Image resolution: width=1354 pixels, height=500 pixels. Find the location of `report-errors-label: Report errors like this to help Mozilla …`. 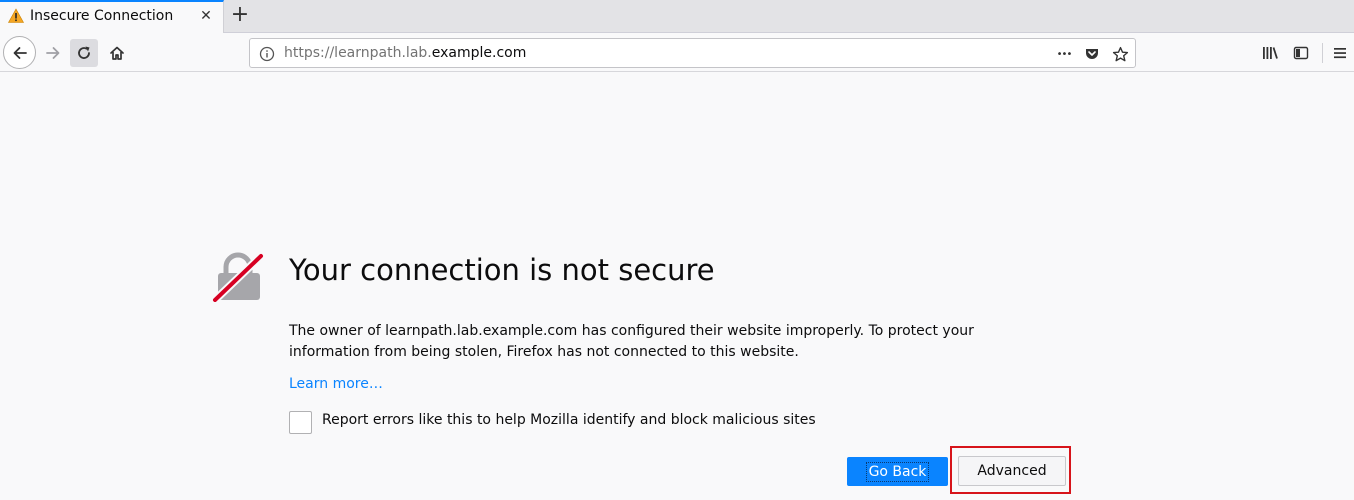

report-errors-label: Report errors like this to help Mozilla … is located at coordinates (569, 420).